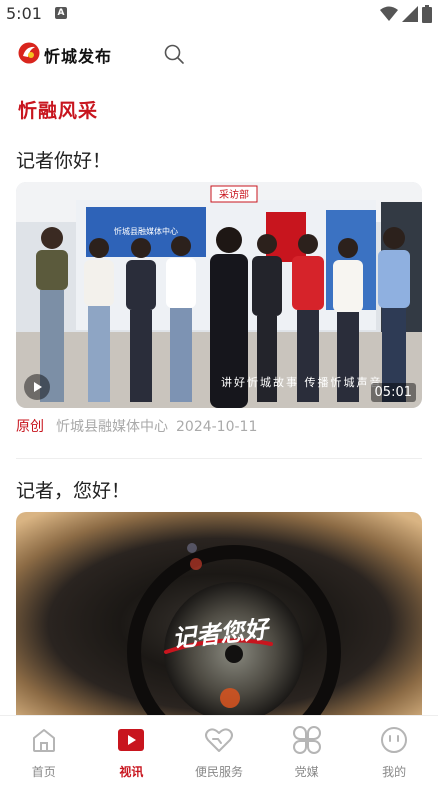 Image resolution: width=438 pixels, height=785 pixels. I want to click on status-bar: 5:01 A, so click(219, 14).